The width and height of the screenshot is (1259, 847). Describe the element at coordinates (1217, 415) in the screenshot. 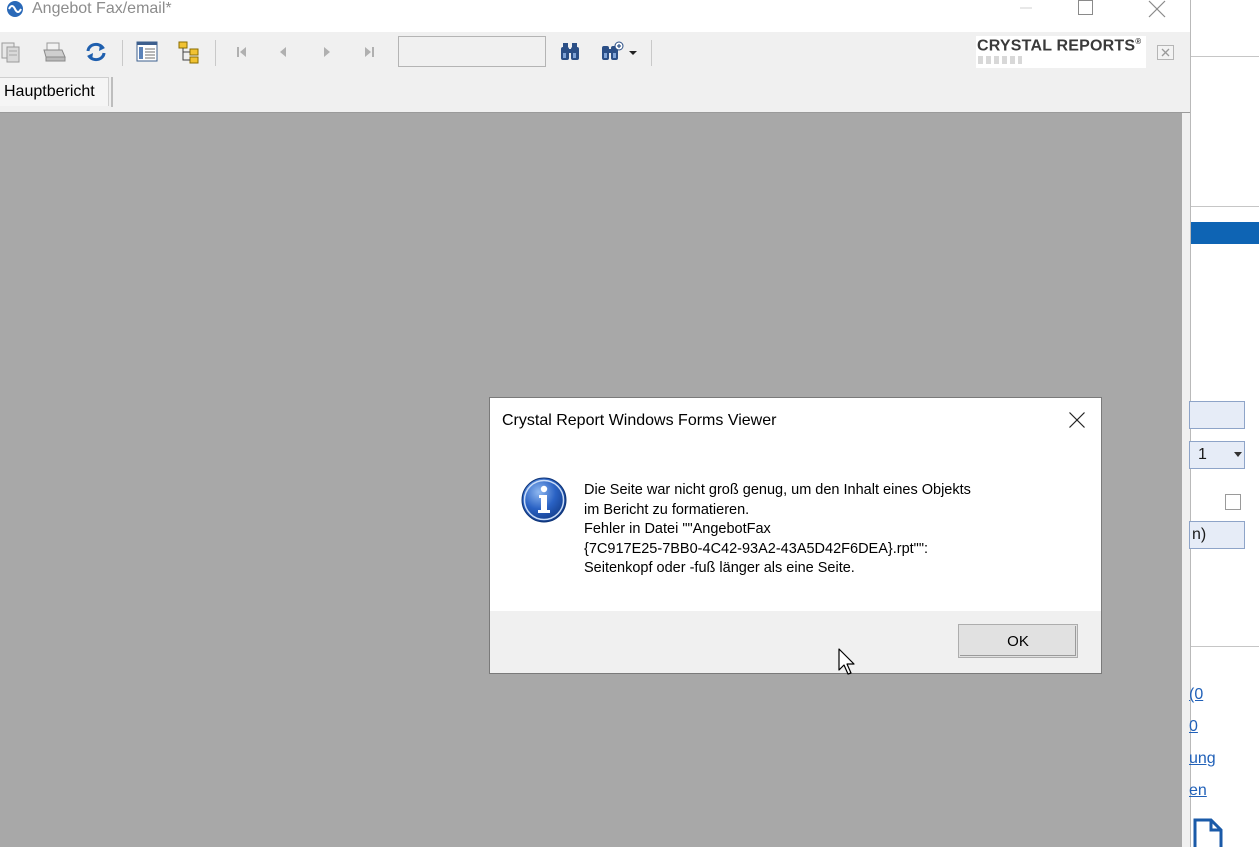

I see `background-text-field` at that location.